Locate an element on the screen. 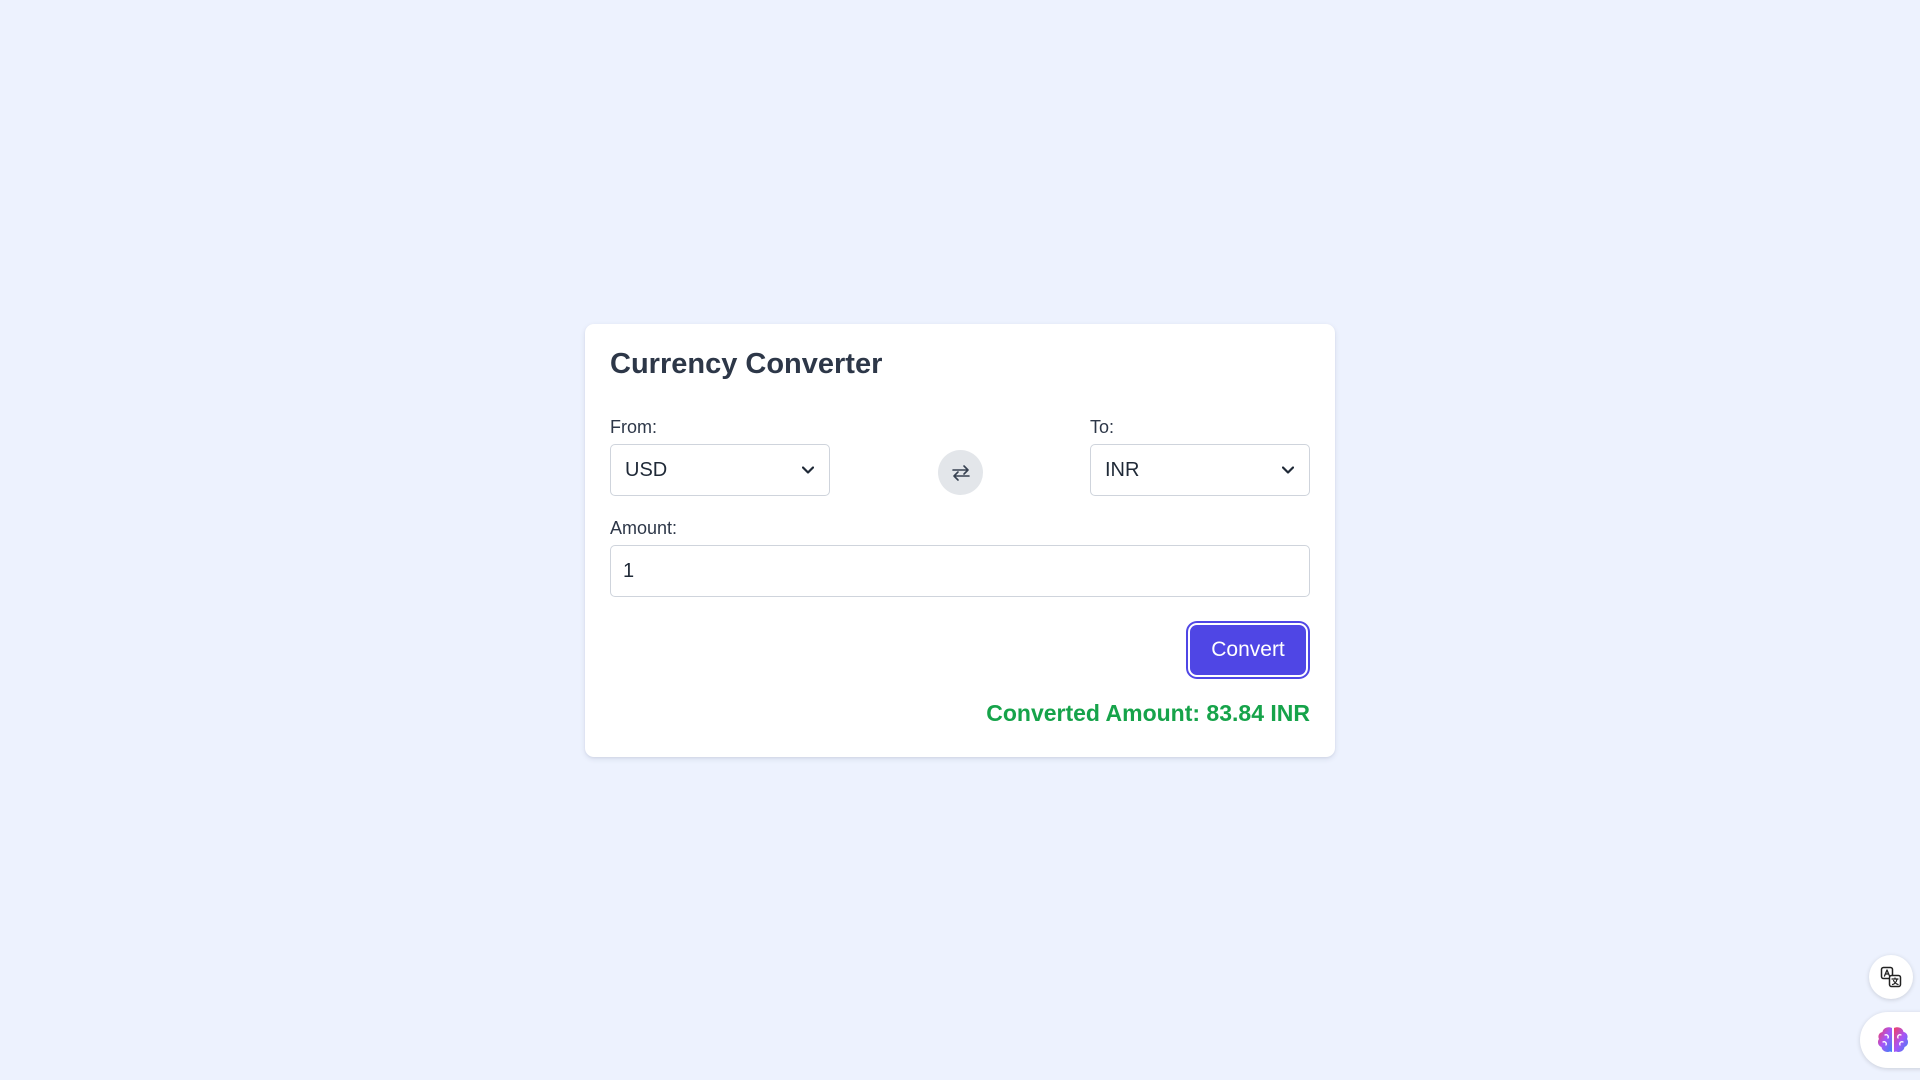  converted-amount-text: Converted Amount: 83.84 INR is located at coordinates (1148, 713).